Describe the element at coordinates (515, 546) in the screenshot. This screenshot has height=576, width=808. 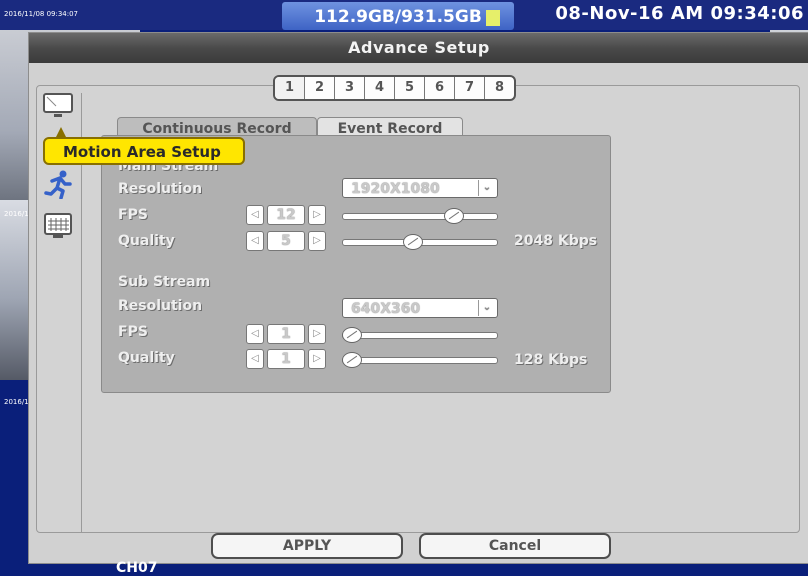
I see `cancel-button: Cancel` at that location.